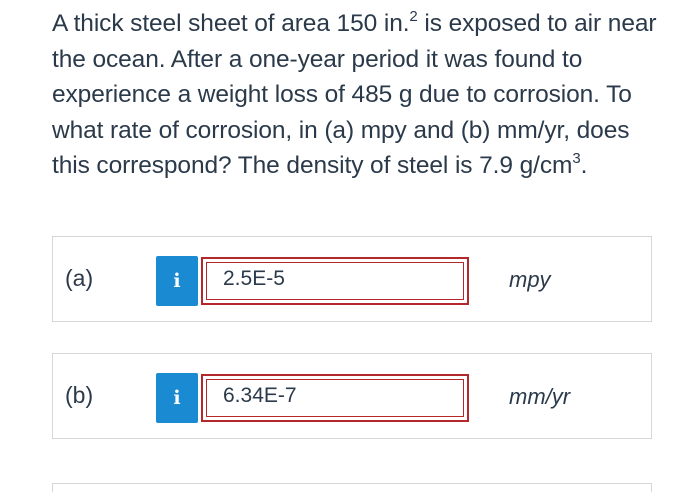 This screenshot has width=700, height=492. Describe the element at coordinates (260, 395) in the screenshot. I see `answer-value-b: 6.34E-7` at that location.